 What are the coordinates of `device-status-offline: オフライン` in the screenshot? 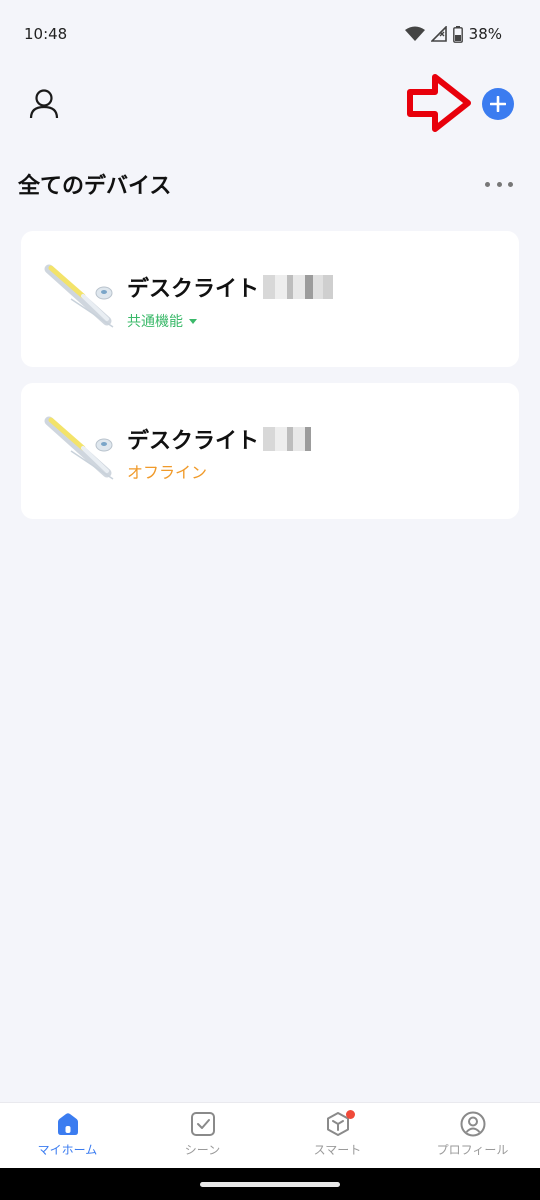 It's located at (167, 472).